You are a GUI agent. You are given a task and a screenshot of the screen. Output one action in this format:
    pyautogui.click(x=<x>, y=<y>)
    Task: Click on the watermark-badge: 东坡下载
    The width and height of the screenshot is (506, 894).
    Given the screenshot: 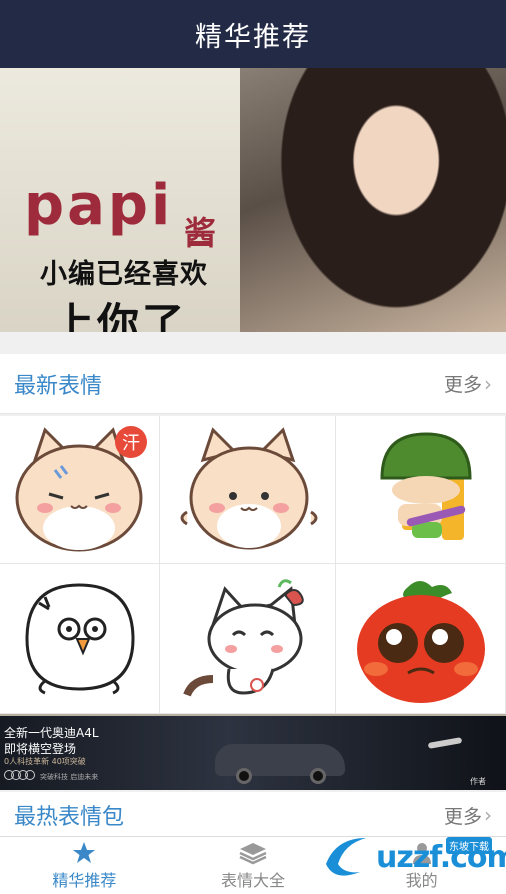 What is the action you would take?
    pyautogui.click(x=469, y=845)
    